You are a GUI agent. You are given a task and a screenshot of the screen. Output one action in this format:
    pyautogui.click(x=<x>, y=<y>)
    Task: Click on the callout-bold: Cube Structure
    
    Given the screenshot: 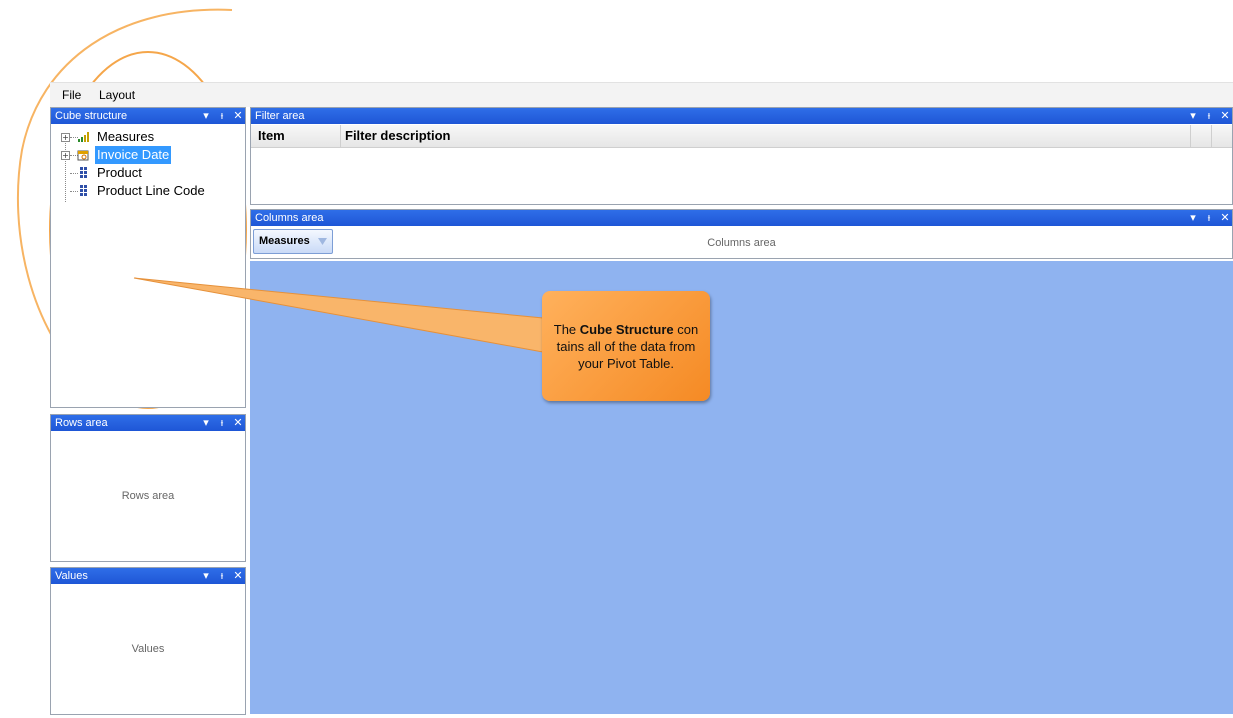 What is the action you would take?
    pyautogui.click(x=626, y=329)
    